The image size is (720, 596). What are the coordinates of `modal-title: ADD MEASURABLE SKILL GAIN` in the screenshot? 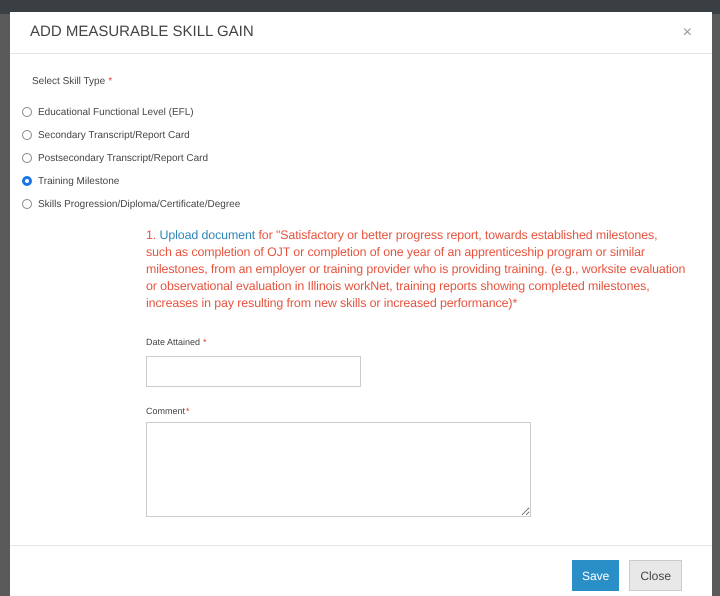 It's located at (142, 32).